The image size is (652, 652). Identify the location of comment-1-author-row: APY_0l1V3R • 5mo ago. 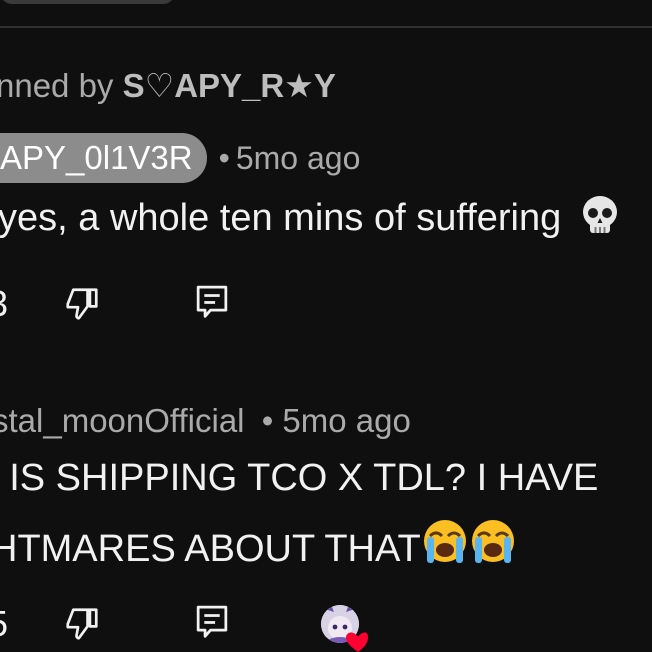
(180, 158).